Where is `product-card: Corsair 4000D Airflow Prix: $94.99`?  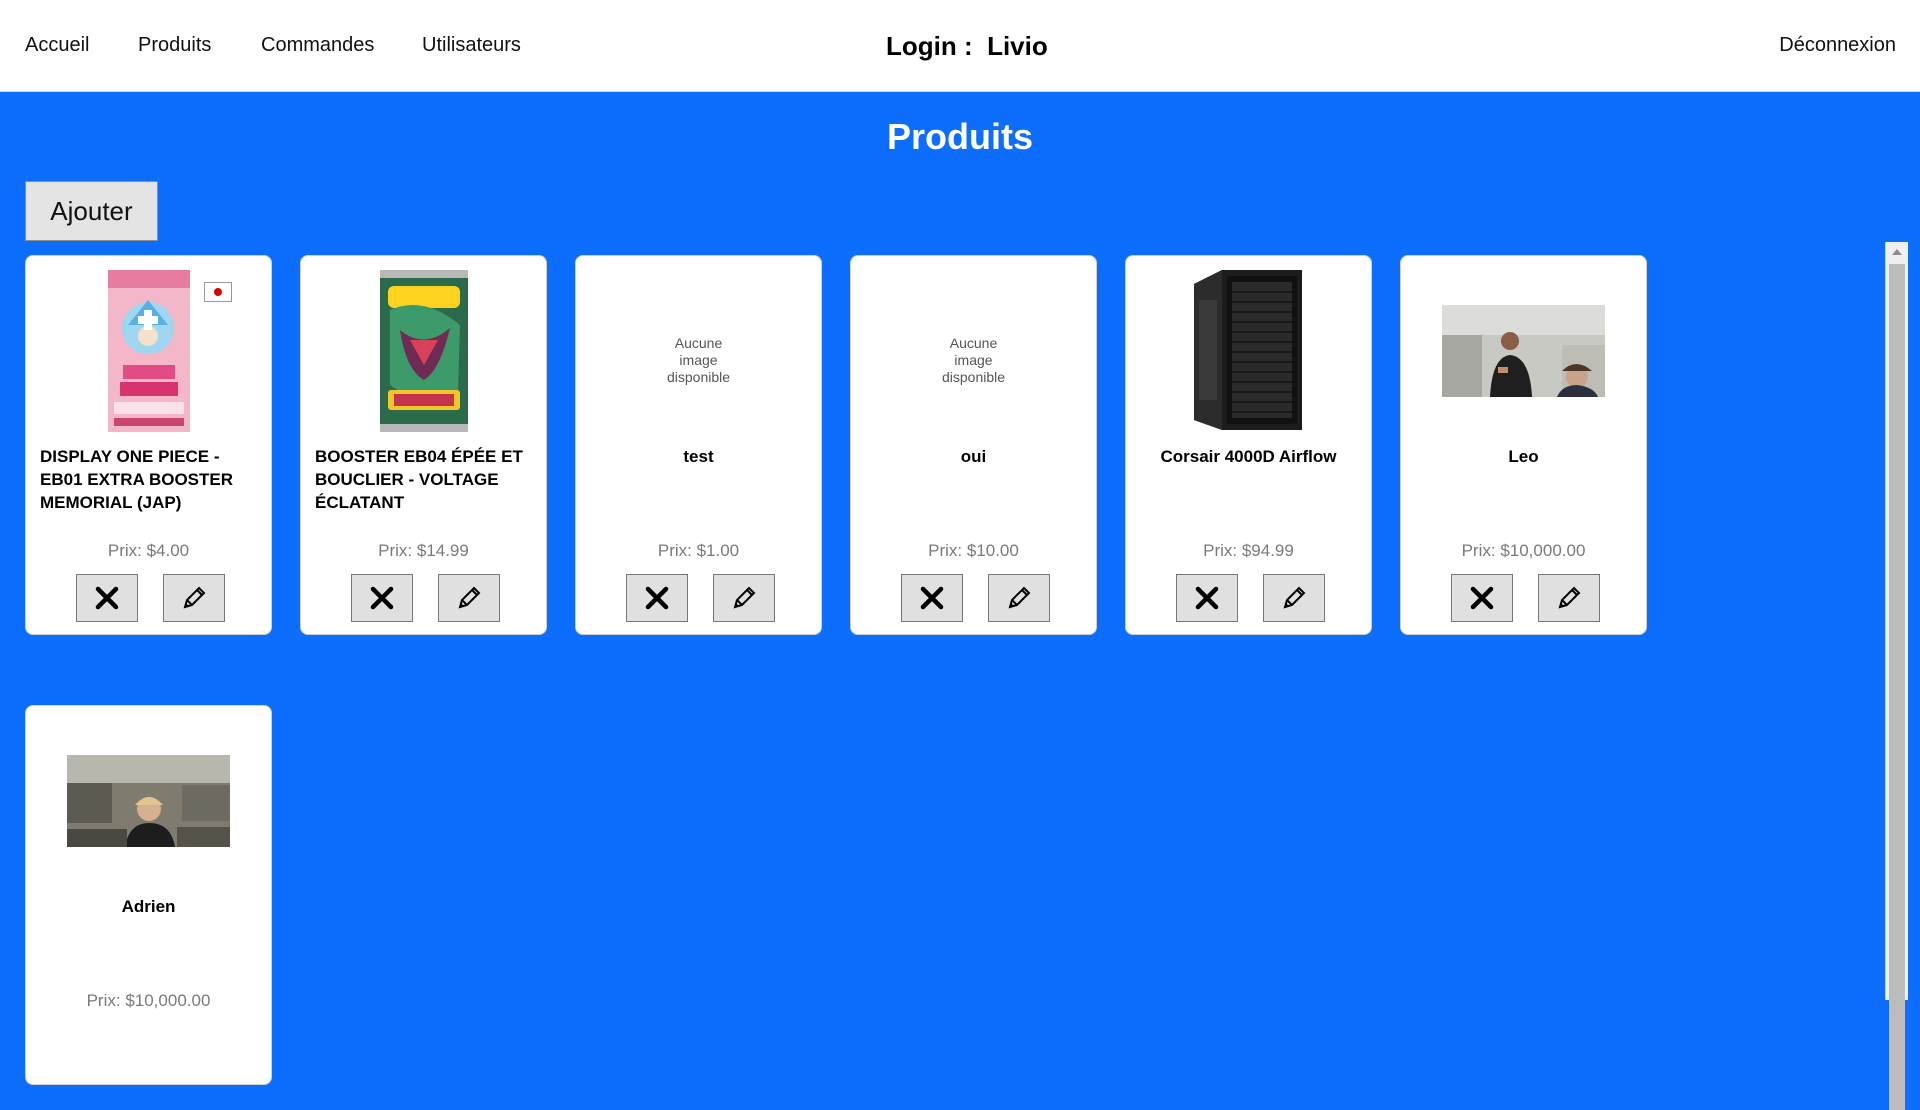
product-card: Corsair 4000D Airflow Prix: $94.99 is located at coordinates (1248, 445).